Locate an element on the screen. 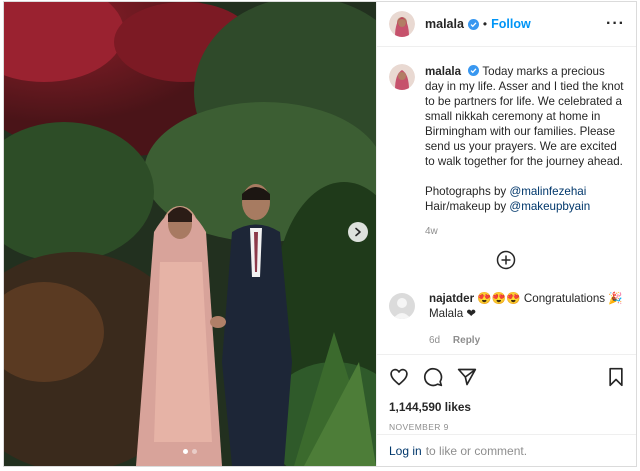 The width and height of the screenshot is (640, 471). comment-timestamp: 6d is located at coordinates (435, 340).